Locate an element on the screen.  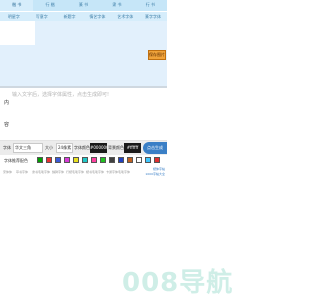
tab-xingkai: 行 楷 is located at coordinates (49, 5).